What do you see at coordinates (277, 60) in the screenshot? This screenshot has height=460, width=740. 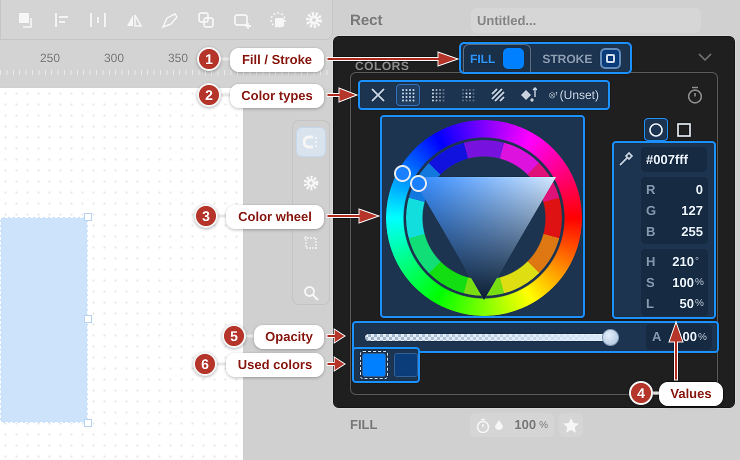 I see `callout-label: Fill / Stroke` at bounding box center [277, 60].